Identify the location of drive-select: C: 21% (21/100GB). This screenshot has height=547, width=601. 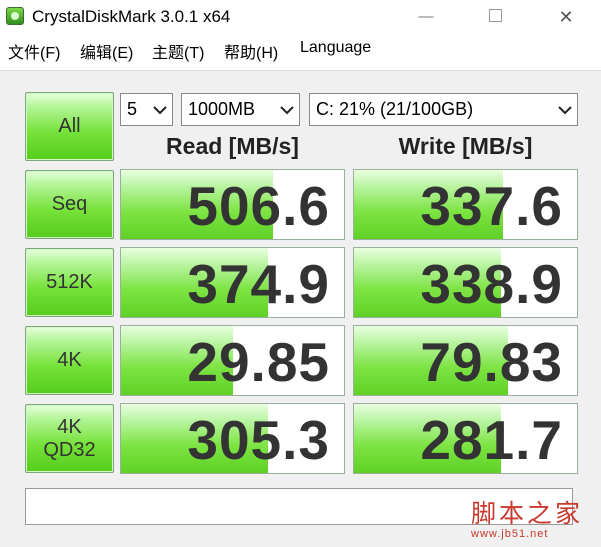
(443, 109).